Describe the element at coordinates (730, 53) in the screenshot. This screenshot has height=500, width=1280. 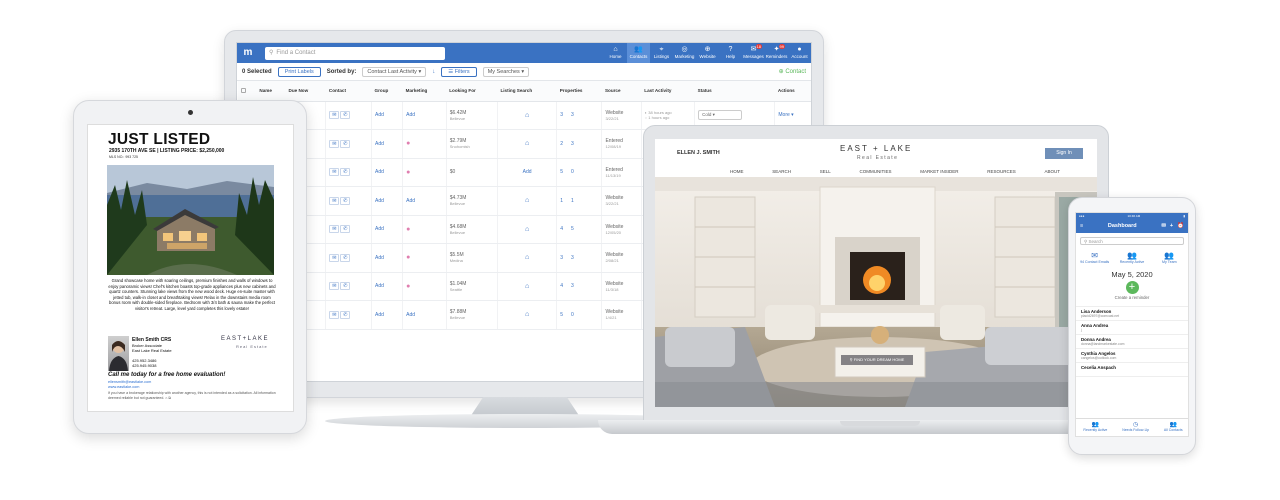
I see `nav-item-help: ? Help` at that location.